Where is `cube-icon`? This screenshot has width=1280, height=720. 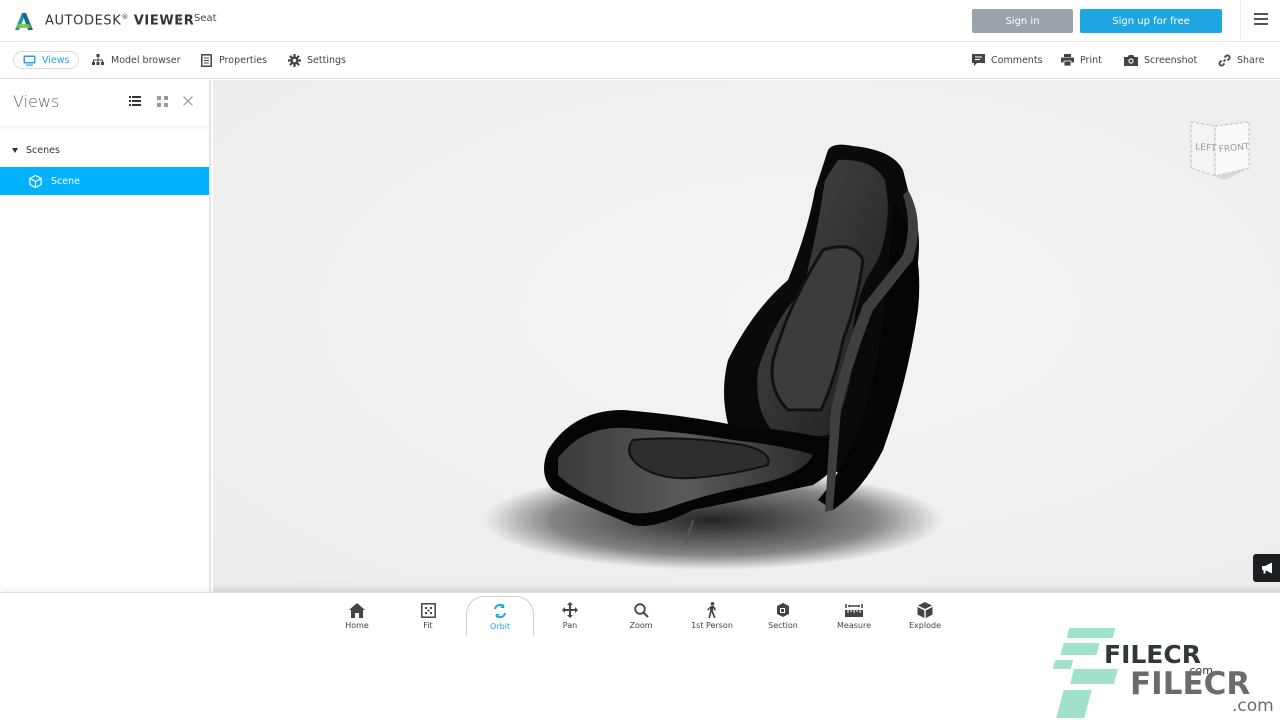 cube-icon is located at coordinates (35, 181).